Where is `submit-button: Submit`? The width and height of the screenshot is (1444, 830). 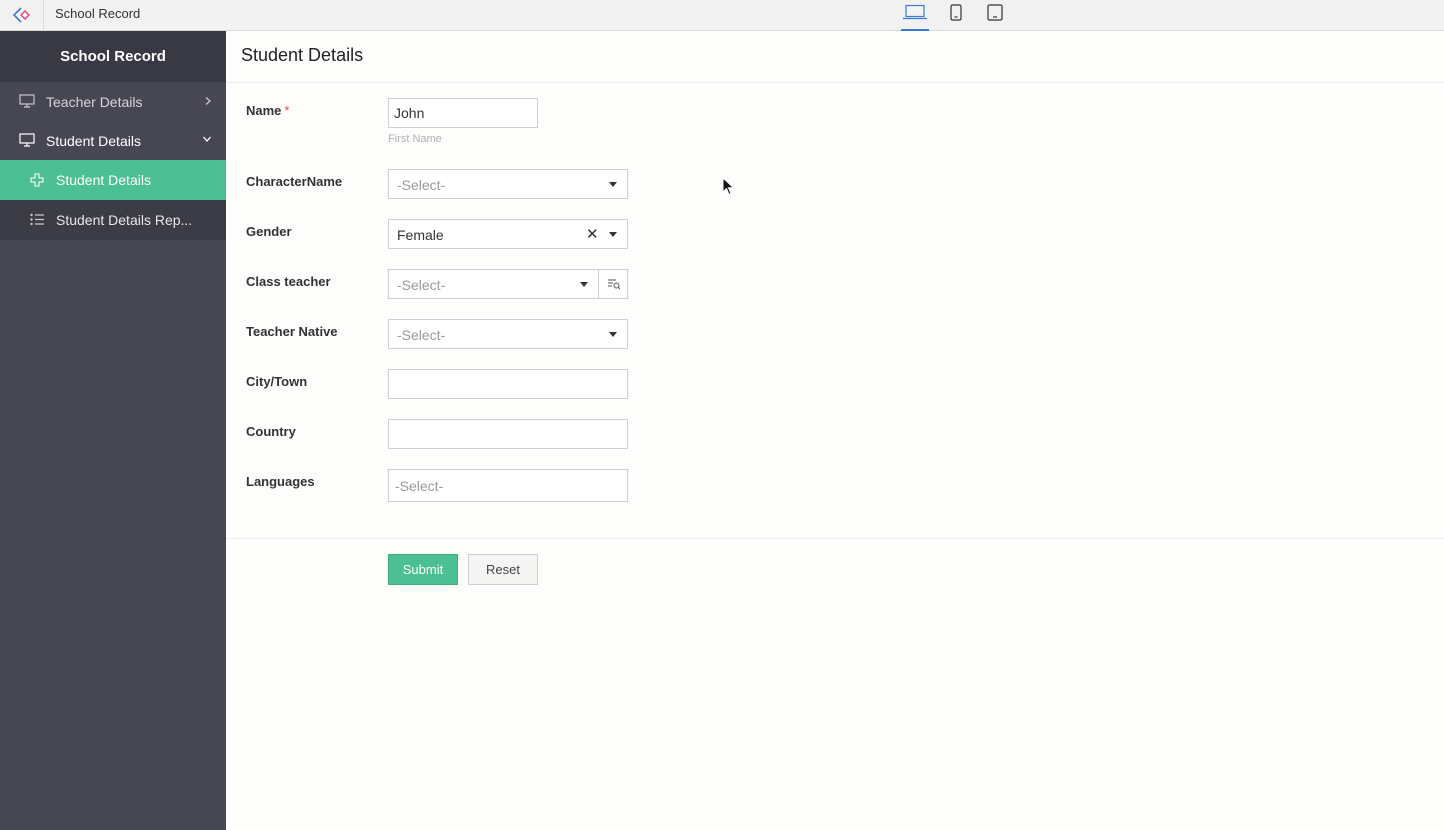
submit-button: Submit is located at coordinates (423, 569).